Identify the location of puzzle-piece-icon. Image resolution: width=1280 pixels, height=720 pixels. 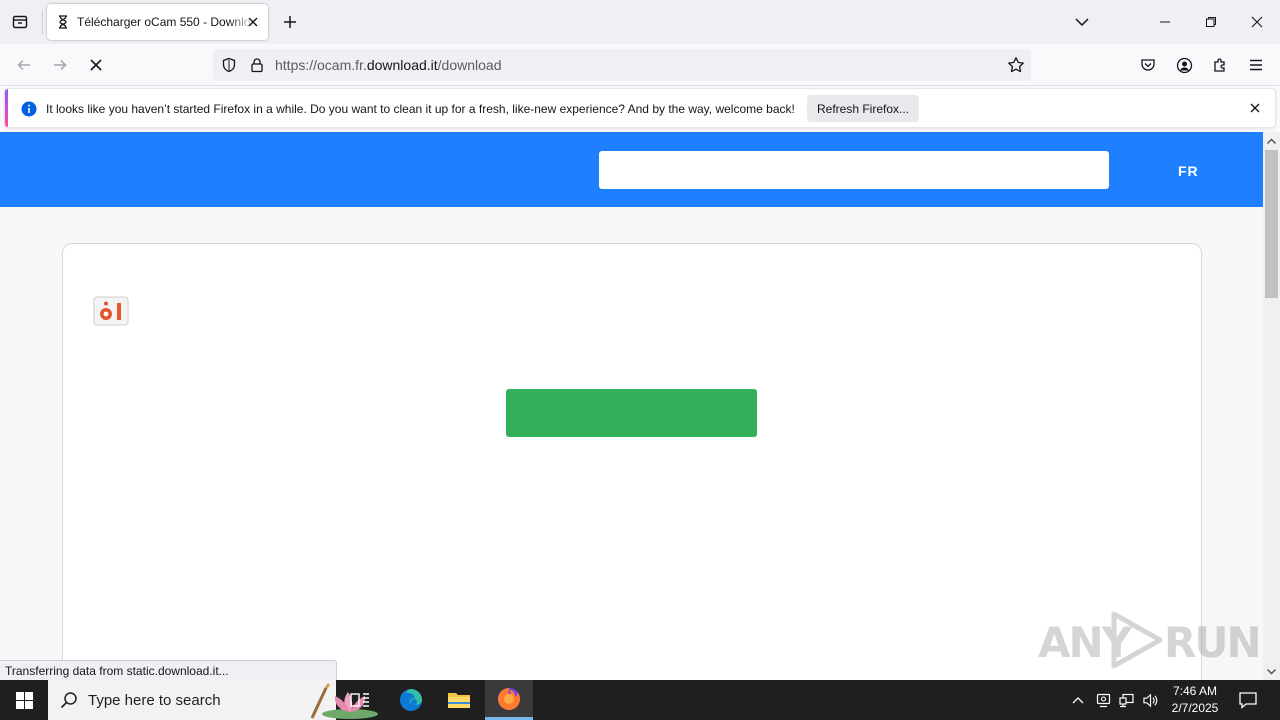
(1219, 65).